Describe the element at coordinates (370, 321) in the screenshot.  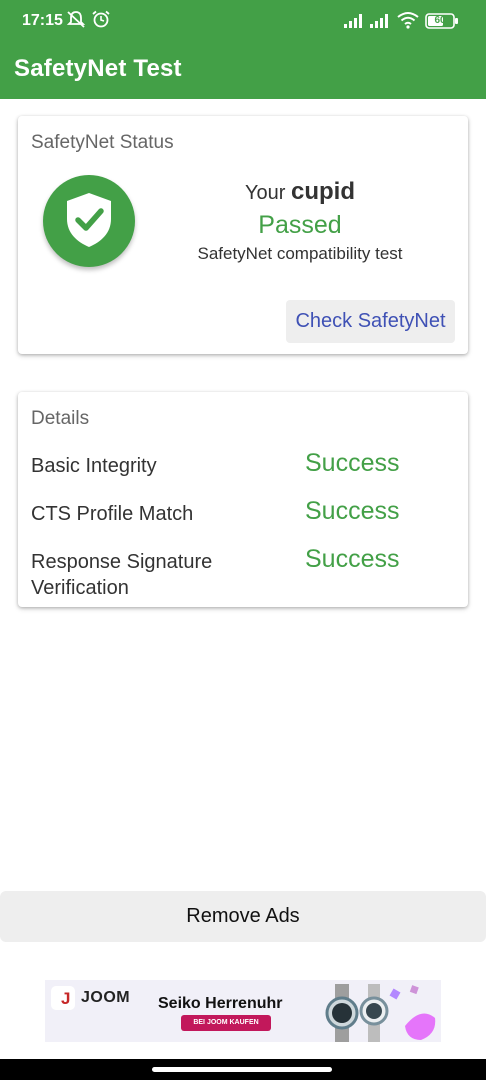
I see `check-safetynet-button: Check SafetyNet` at that location.